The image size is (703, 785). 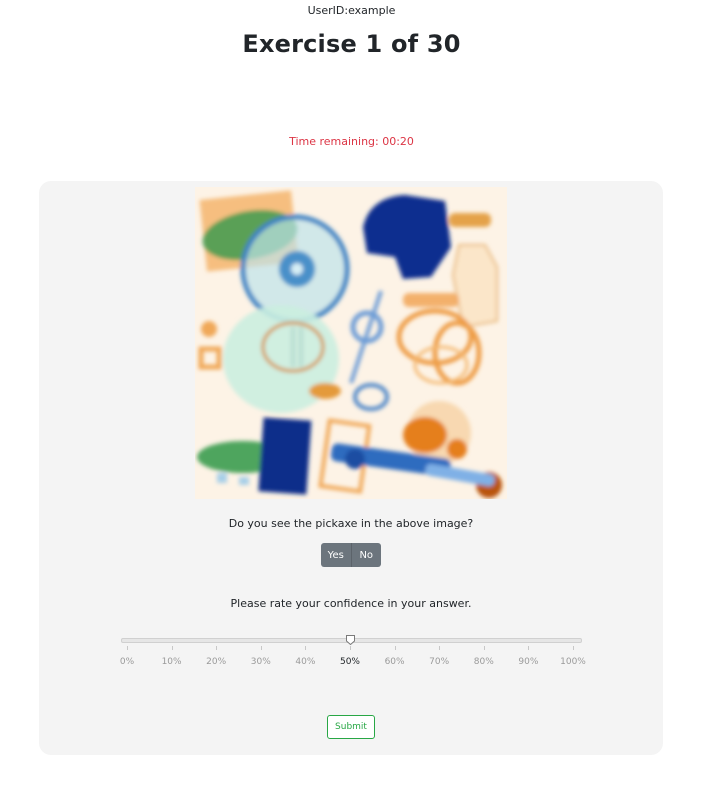 I want to click on answer-button-group: Yes No, so click(x=351, y=555).